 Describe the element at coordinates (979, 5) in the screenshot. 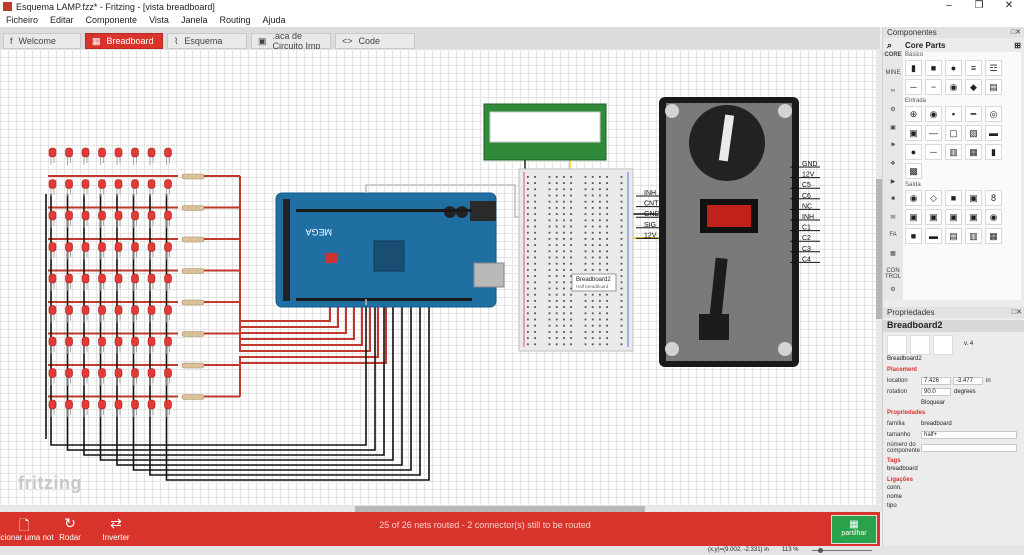

I see `maximize-button: ❐` at that location.